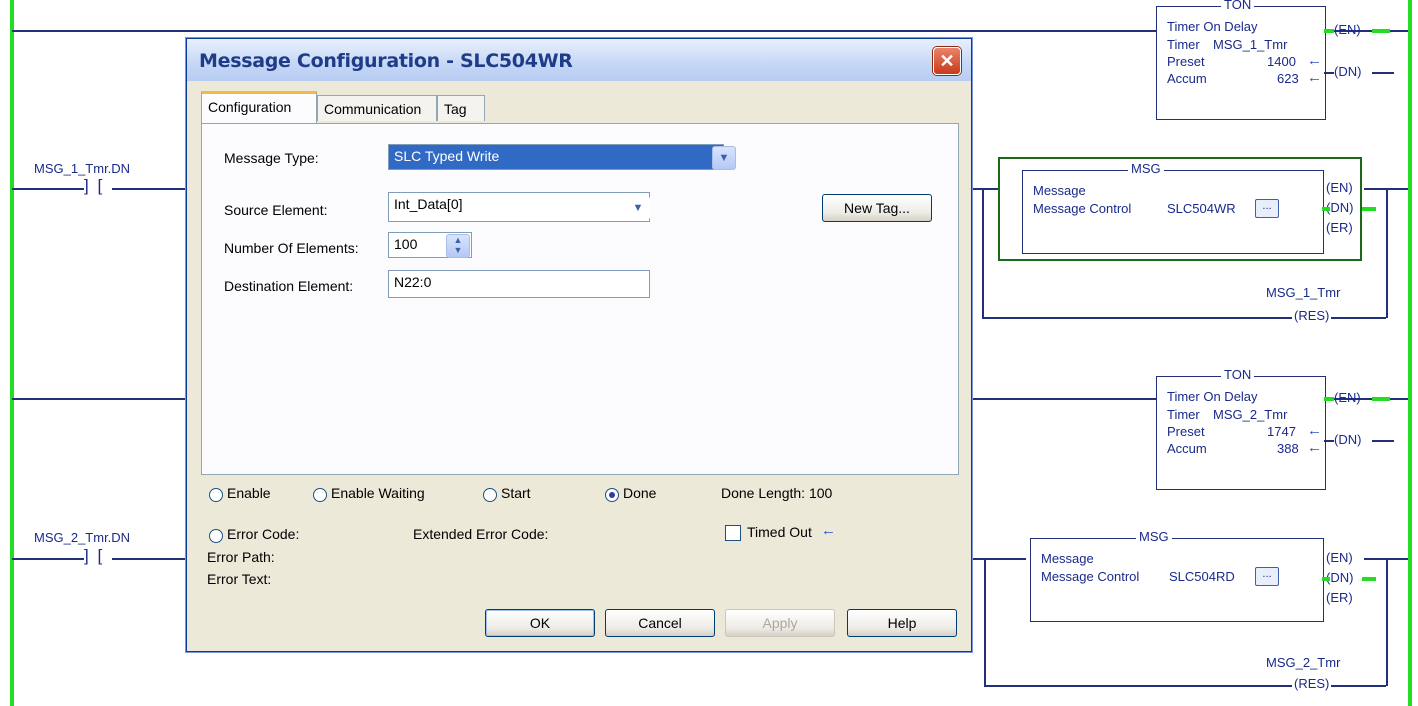 The height and width of the screenshot is (706, 1418). I want to click on error-path-label: Error Path:, so click(241, 557).